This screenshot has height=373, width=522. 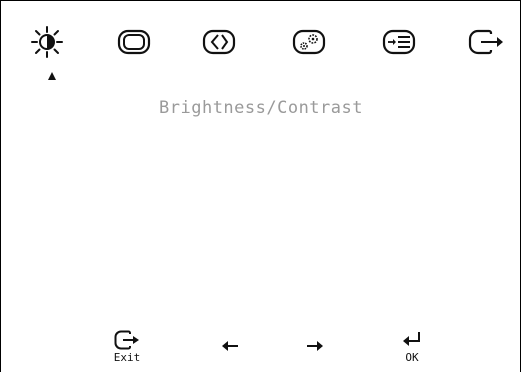 I want to click on options-icon, so click(x=309, y=42).